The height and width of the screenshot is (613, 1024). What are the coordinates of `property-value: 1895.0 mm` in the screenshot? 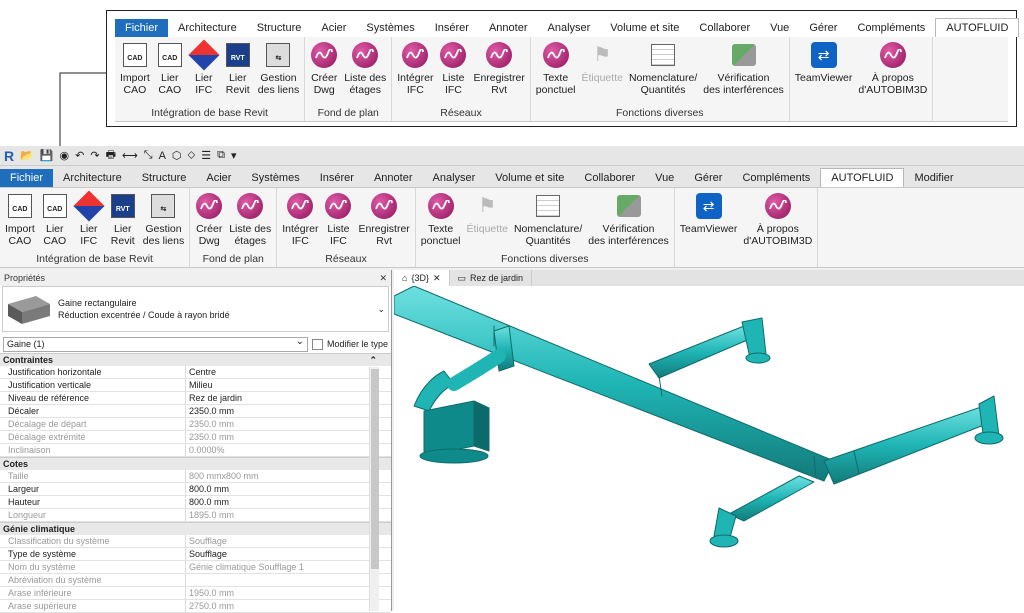 It's located at (288, 515).